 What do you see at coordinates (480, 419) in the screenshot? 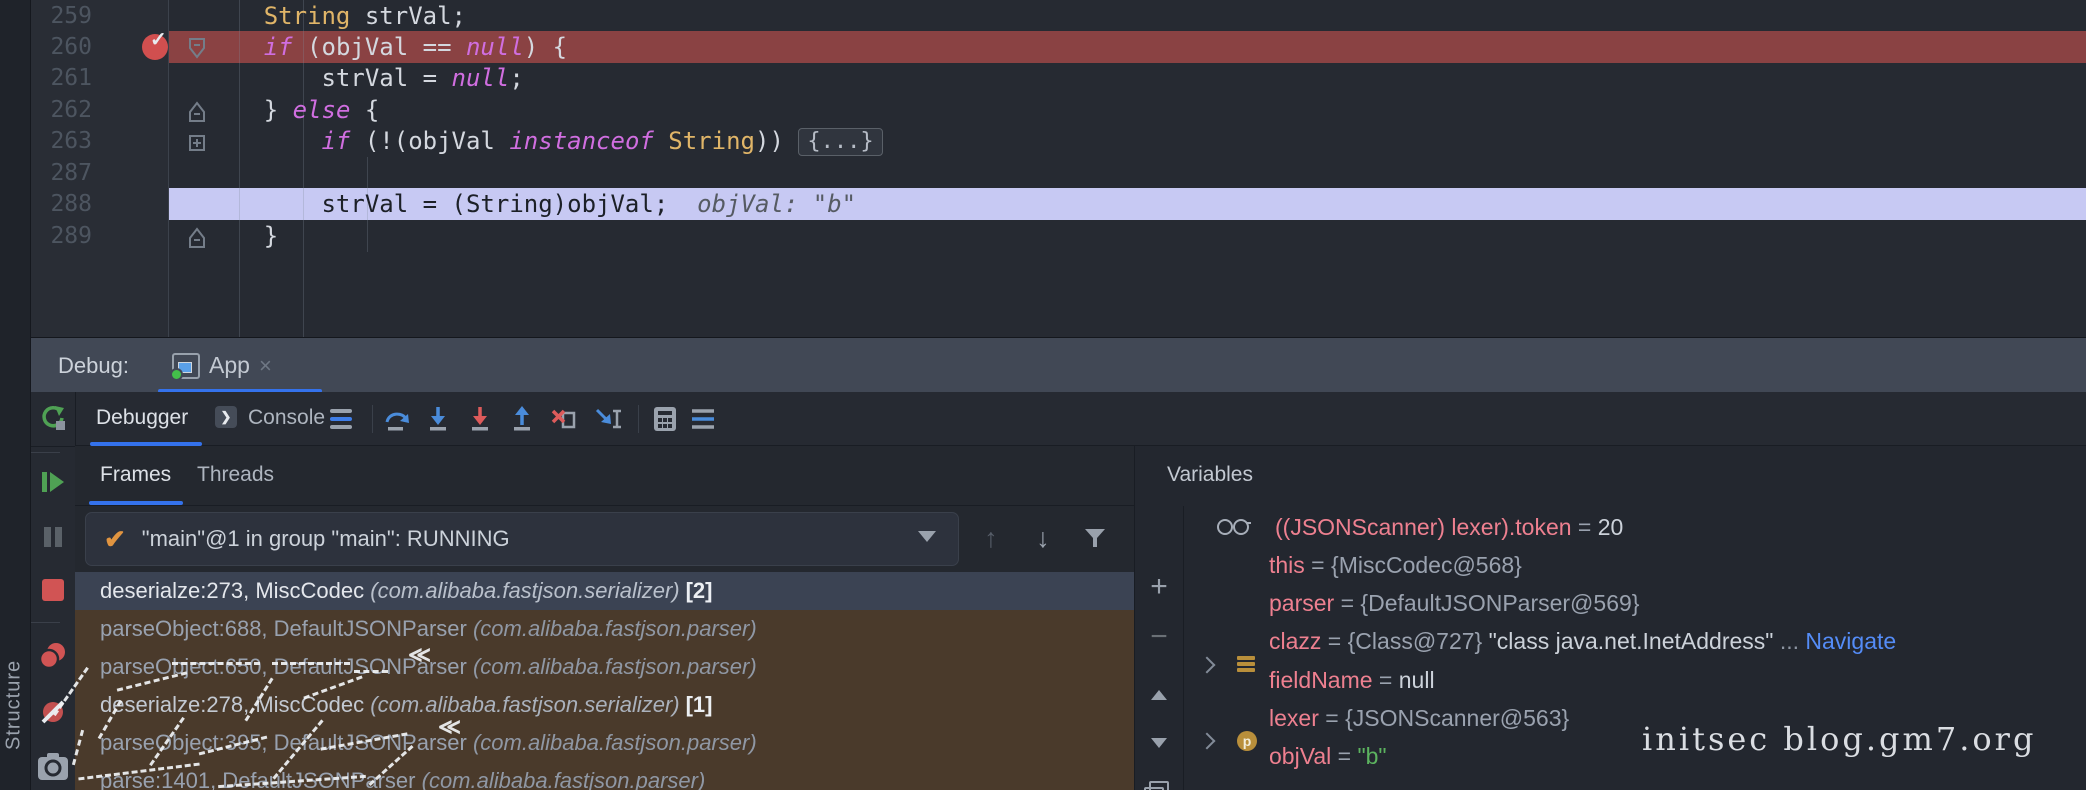
I see `force-step-into-icon` at bounding box center [480, 419].